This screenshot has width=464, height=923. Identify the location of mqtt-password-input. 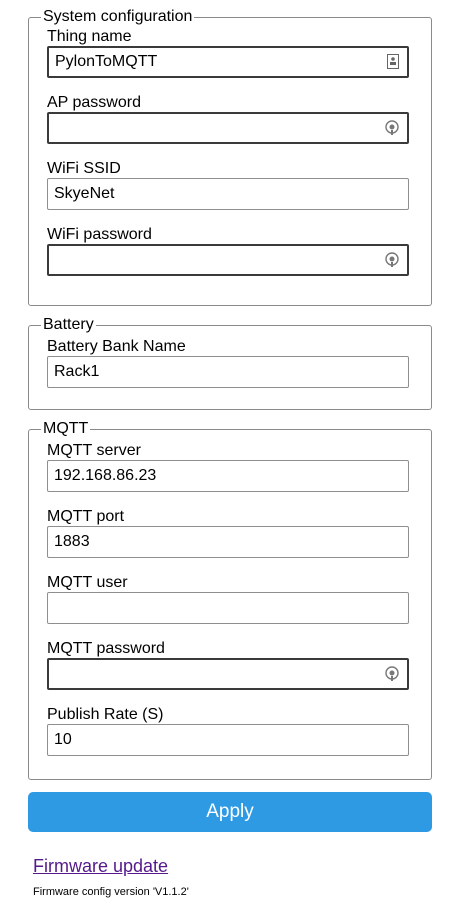
(228, 674).